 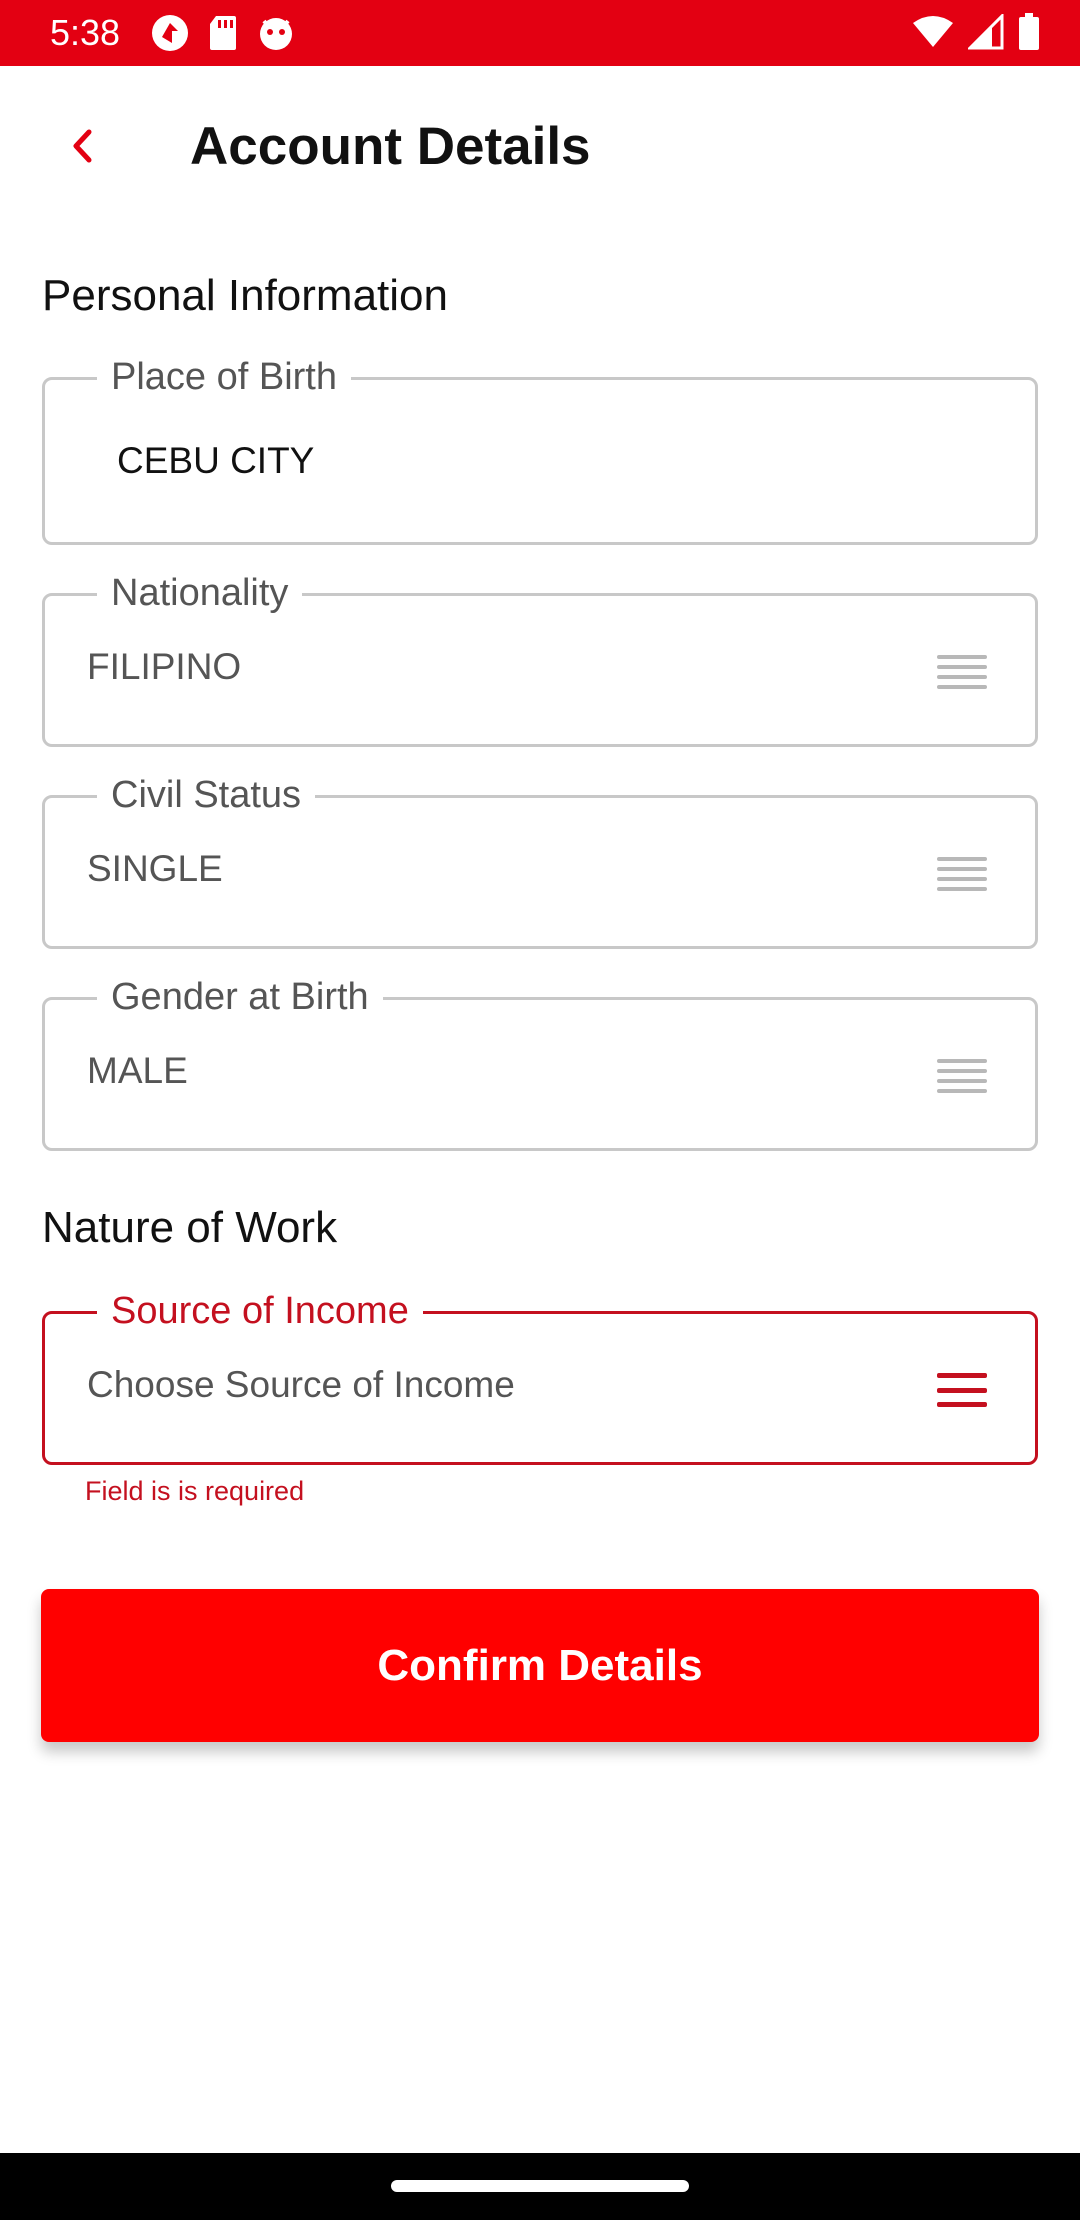 What do you see at coordinates (190, 1227) in the screenshot?
I see `section-title-nature-of-work: Nature of Work` at bounding box center [190, 1227].